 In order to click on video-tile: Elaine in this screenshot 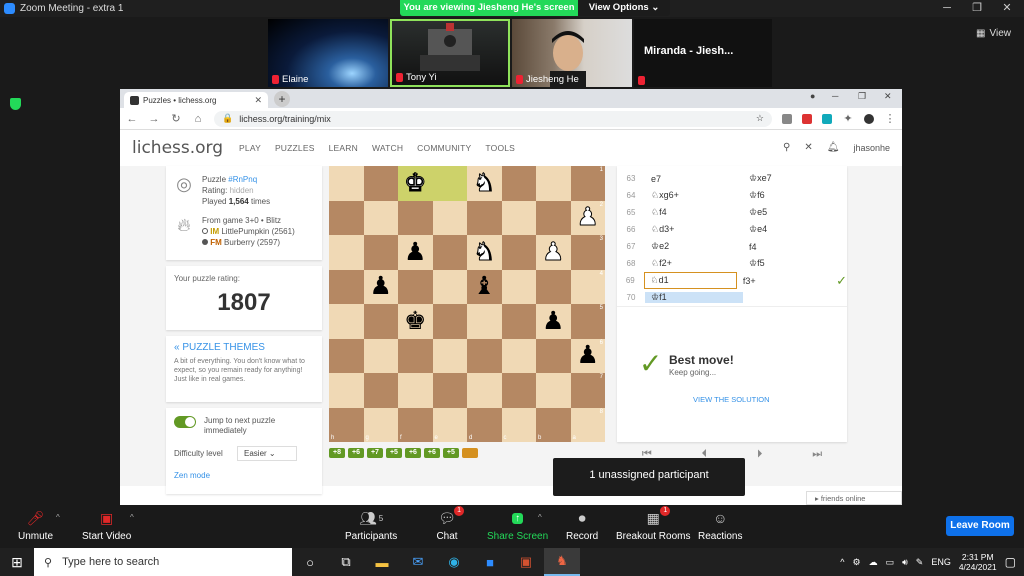, I will do `click(328, 53)`.